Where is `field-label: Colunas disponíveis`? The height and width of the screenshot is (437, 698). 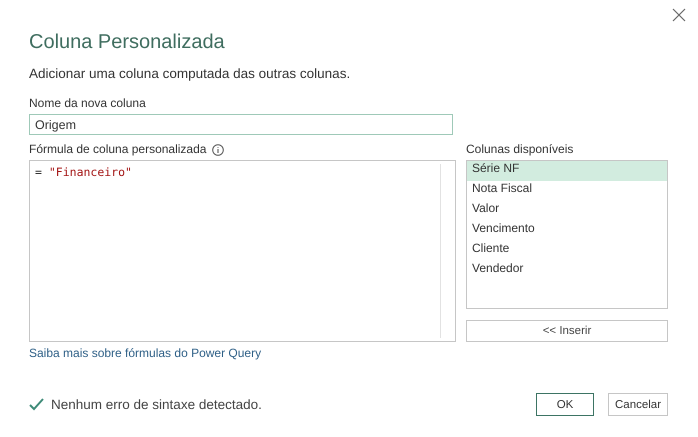 field-label: Colunas disponíveis is located at coordinates (520, 149).